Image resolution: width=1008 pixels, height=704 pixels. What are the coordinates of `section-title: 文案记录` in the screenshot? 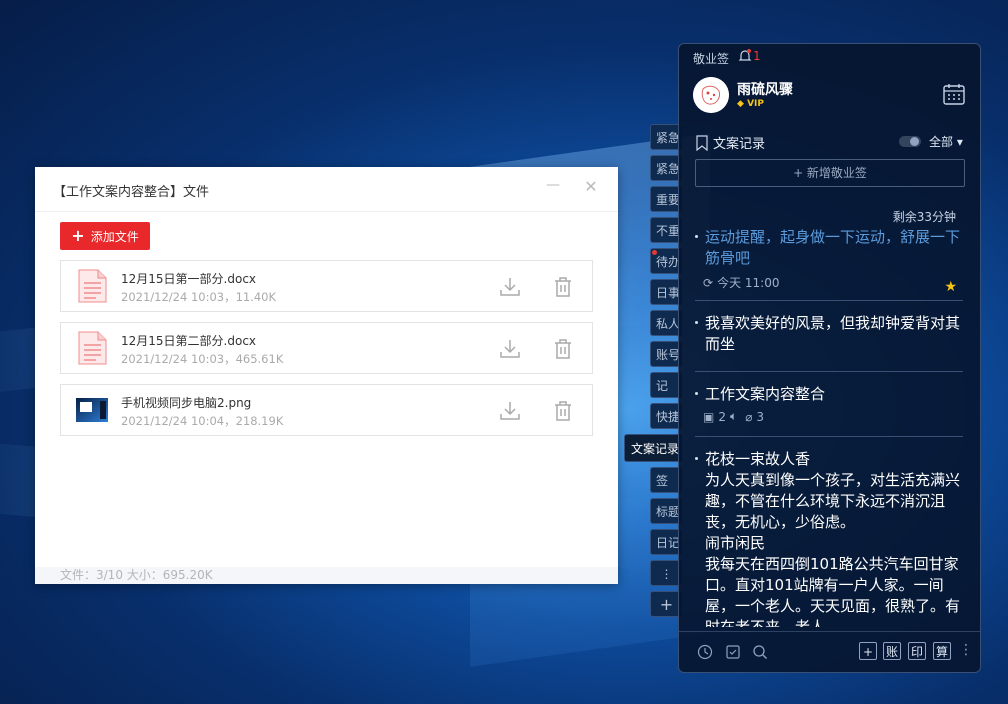 It's located at (739, 144).